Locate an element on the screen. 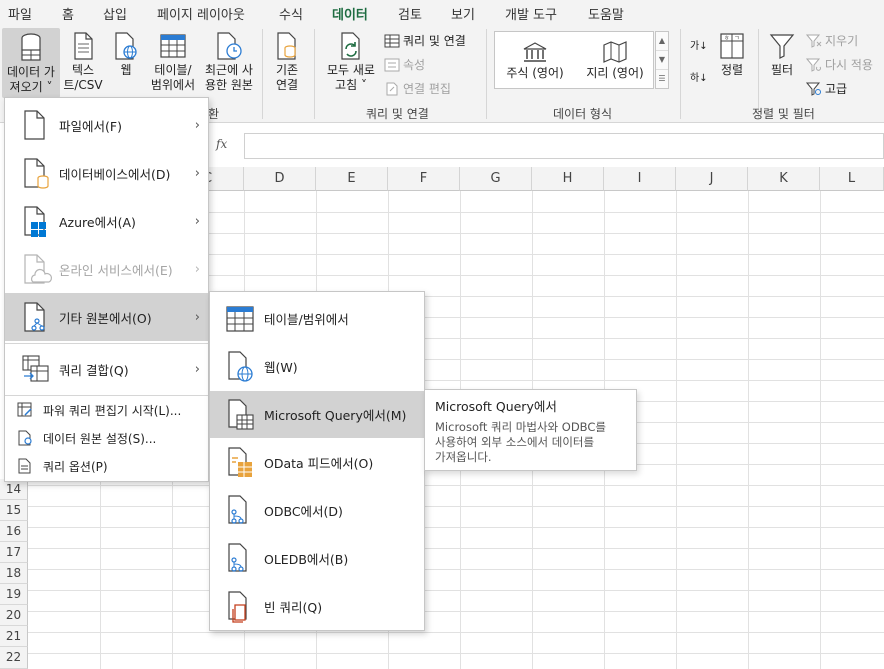 This screenshot has height=669, width=884. menu-item-from-azure: Azure에서(A) › is located at coordinates (106, 221).